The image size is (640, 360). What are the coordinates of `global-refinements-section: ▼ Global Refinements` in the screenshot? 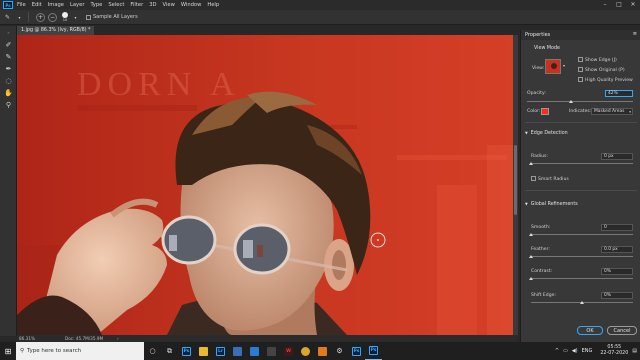 It's located at (551, 204).